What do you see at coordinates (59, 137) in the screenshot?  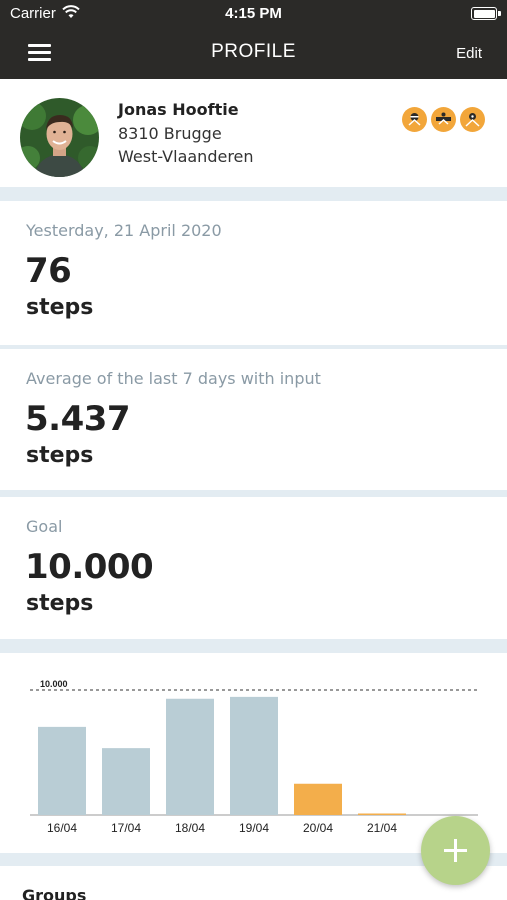 I see `avatar` at bounding box center [59, 137].